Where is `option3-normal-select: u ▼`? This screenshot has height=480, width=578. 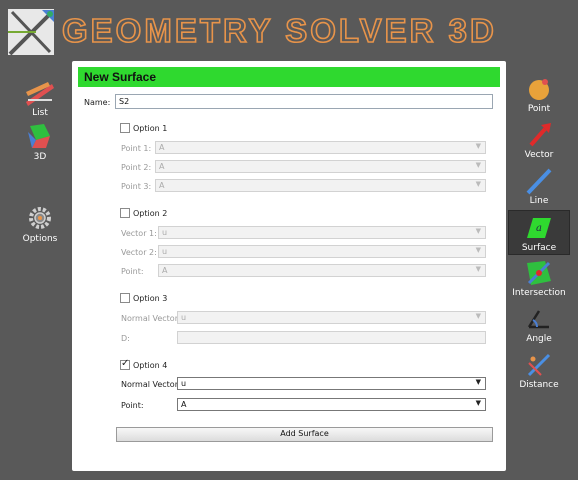
option3-normal-select: u ▼ is located at coordinates (331, 317).